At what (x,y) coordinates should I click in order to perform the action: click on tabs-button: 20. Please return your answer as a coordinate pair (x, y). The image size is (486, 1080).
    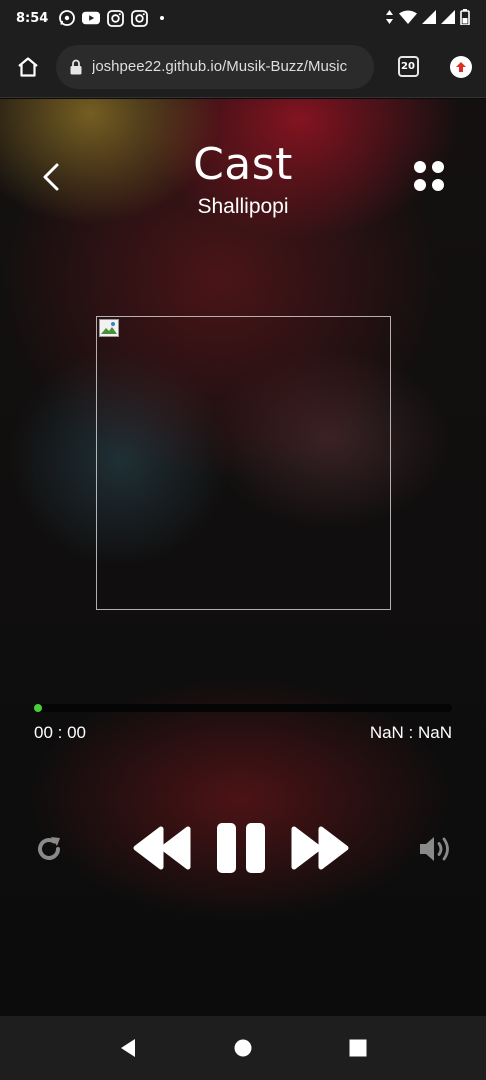
    Looking at the image, I should click on (408, 67).